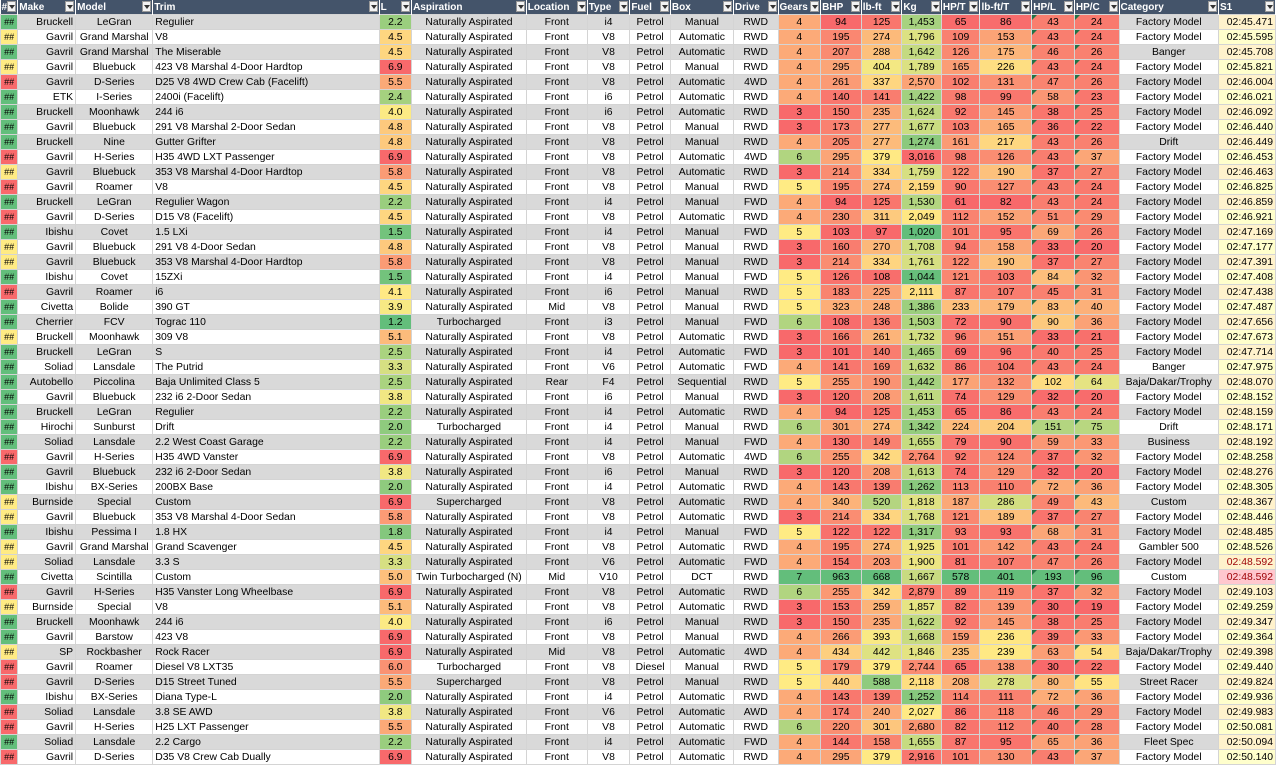 The image size is (1276, 767). What do you see at coordinates (960, 712) in the screenshot?
I see `cell-hpt: 86` at bounding box center [960, 712].